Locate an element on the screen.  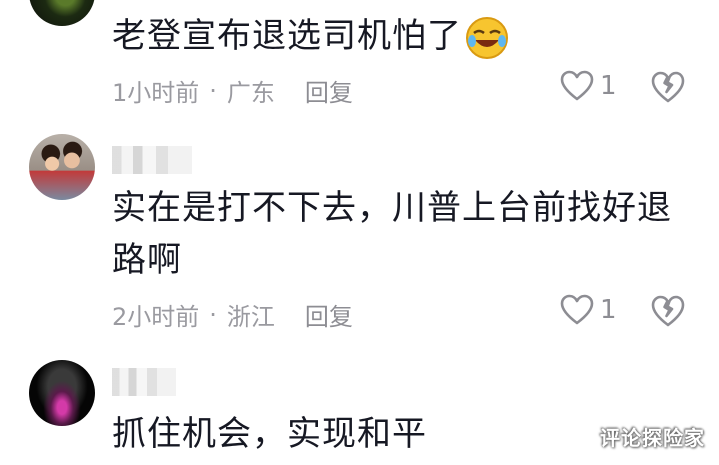
comment-text-content: 老登宣布退选司机怕了 is located at coordinates (287, 36).